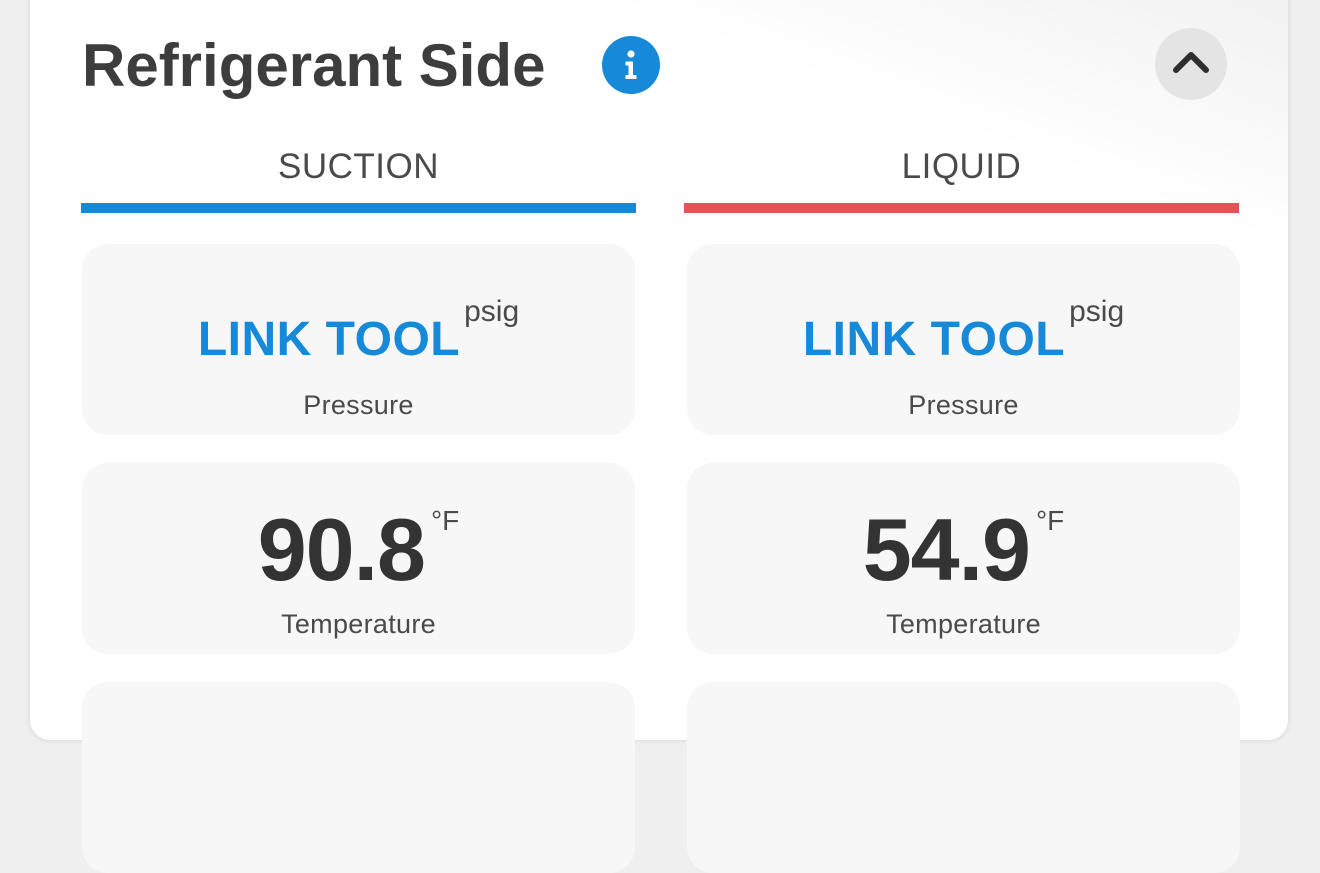 This screenshot has height=873, width=1320. Describe the element at coordinates (329, 339) in the screenshot. I see `suction-link-tool-link: LINK TOOL` at that location.